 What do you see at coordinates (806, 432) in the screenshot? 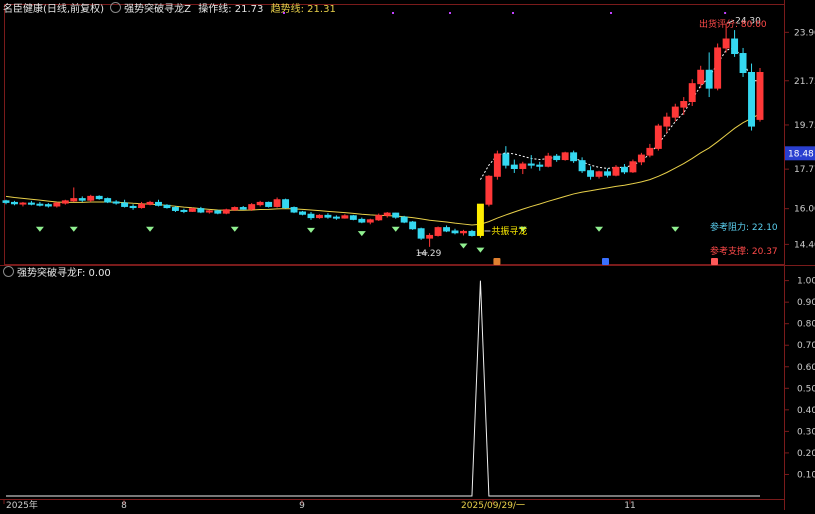
I see `sub-tick-label: 0.30` at bounding box center [806, 432].